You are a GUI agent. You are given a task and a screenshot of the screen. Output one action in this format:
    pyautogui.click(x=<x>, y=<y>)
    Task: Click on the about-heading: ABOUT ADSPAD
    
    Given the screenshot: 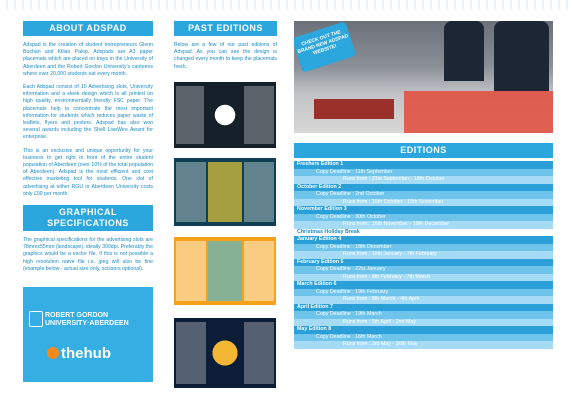 What is the action you would take?
    pyautogui.click(x=88, y=28)
    